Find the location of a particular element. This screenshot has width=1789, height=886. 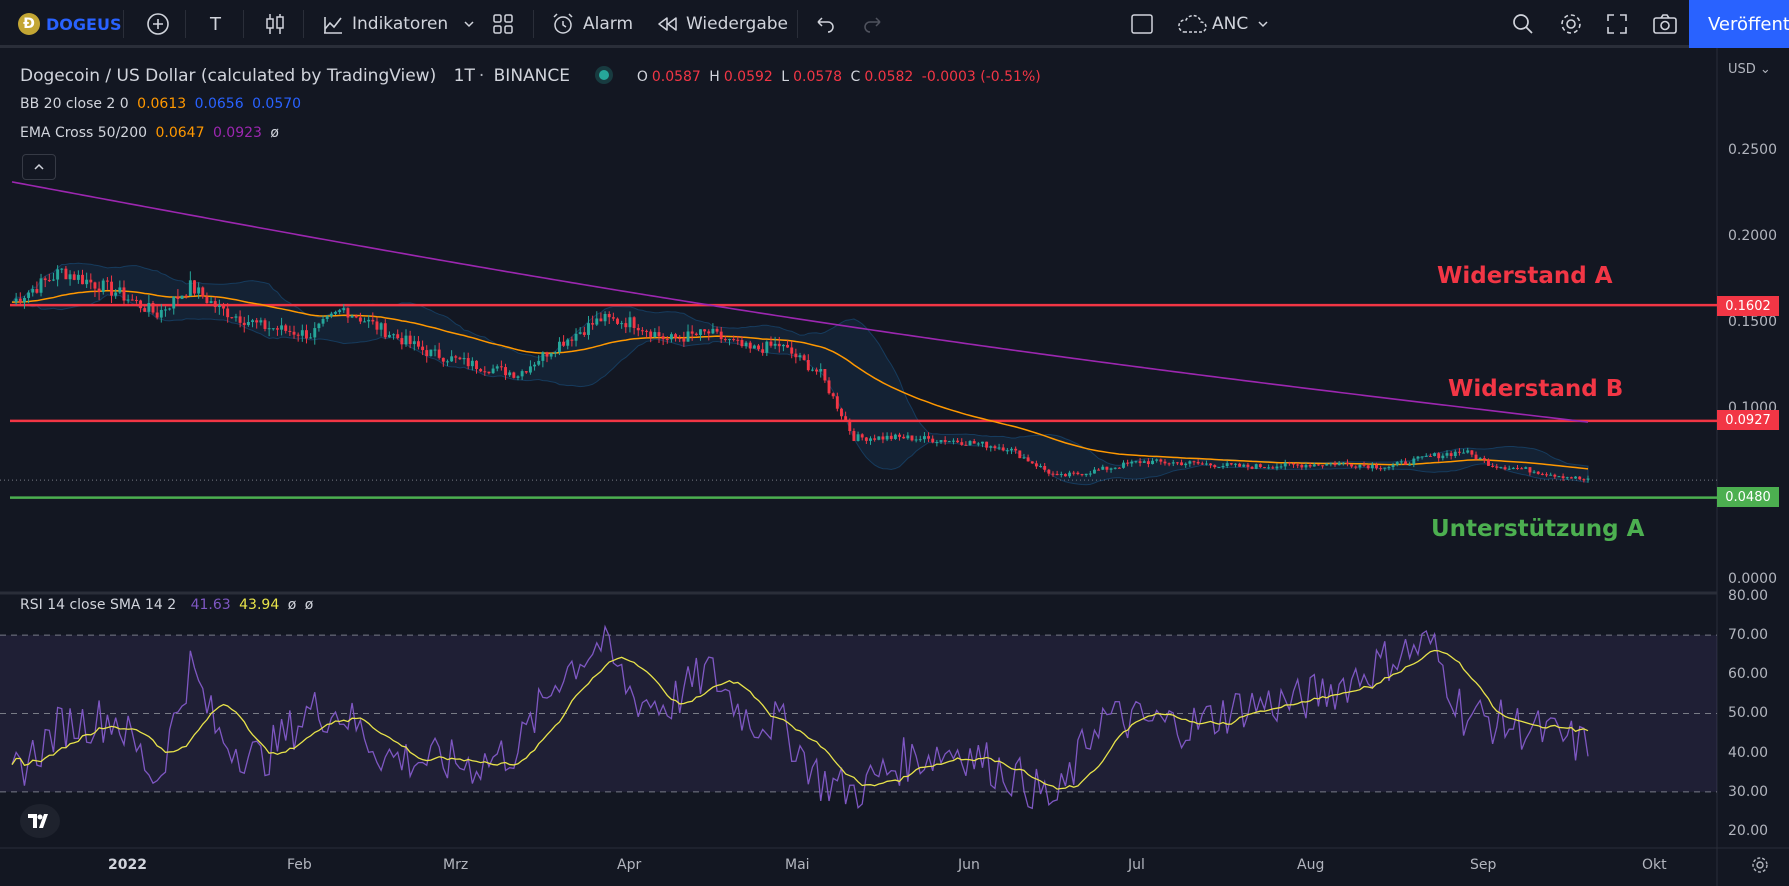

chart-type-button is located at coordinates (275, 24).